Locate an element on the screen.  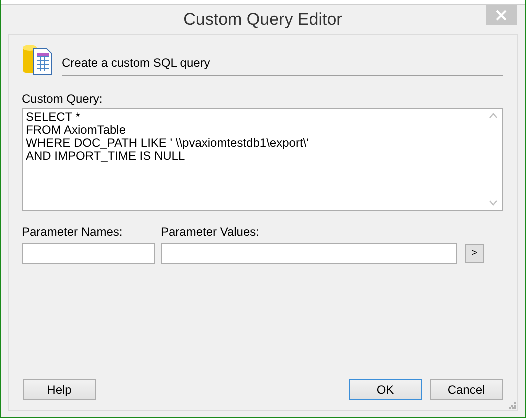
header-text: Create a custom SQL query is located at coordinates (282, 66).